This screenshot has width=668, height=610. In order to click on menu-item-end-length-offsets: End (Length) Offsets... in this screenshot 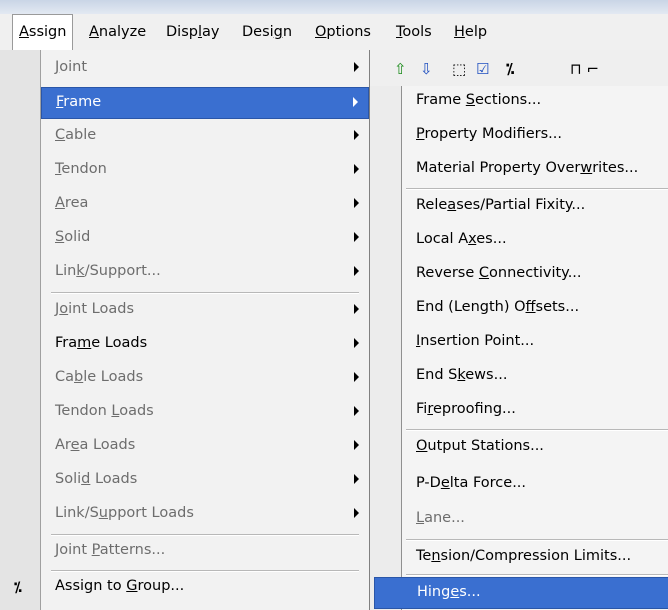, I will do `click(535, 309)`.